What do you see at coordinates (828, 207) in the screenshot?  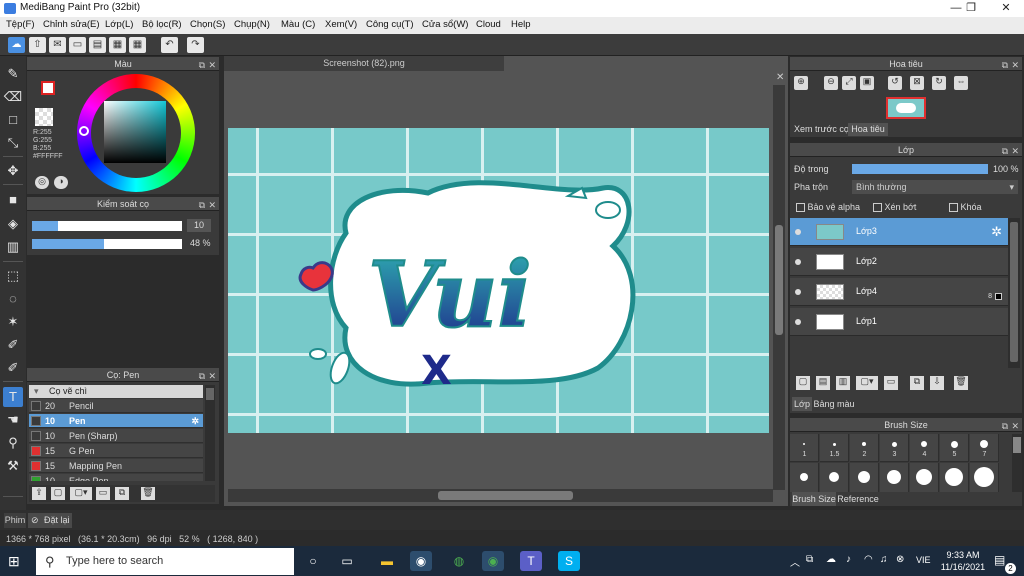 I see `protect-alpha-option: Bảo vệ alpha` at bounding box center [828, 207].